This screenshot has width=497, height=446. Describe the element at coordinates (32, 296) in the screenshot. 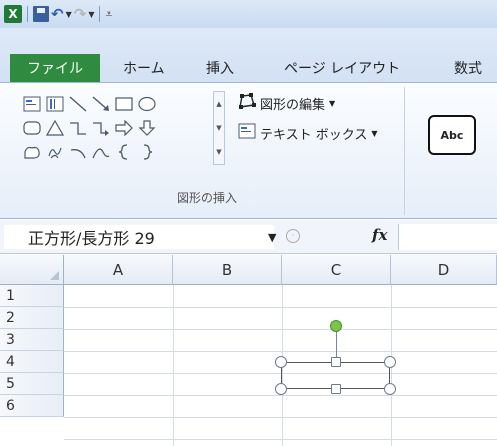

I see `row-header-1: 1` at that location.